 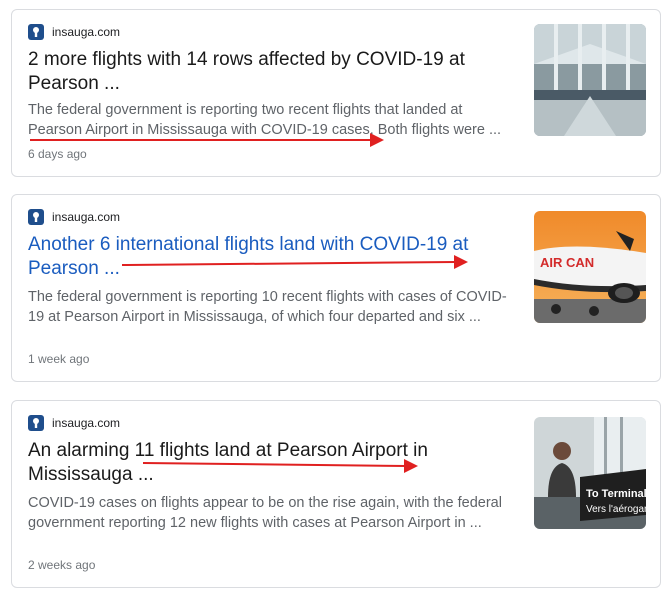 What do you see at coordinates (616, 509) in the screenshot?
I see `terminal-sign-line-2: Vers l'aérogare 1` at bounding box center [616, 509].